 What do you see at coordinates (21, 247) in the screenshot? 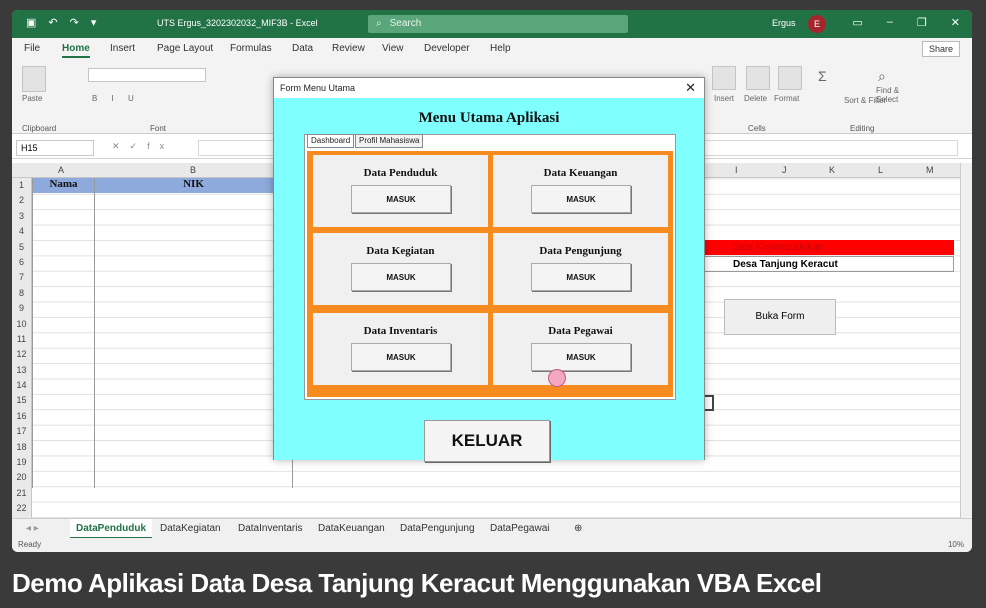
I see `row-header: 5` at bounding box center [21, 247].